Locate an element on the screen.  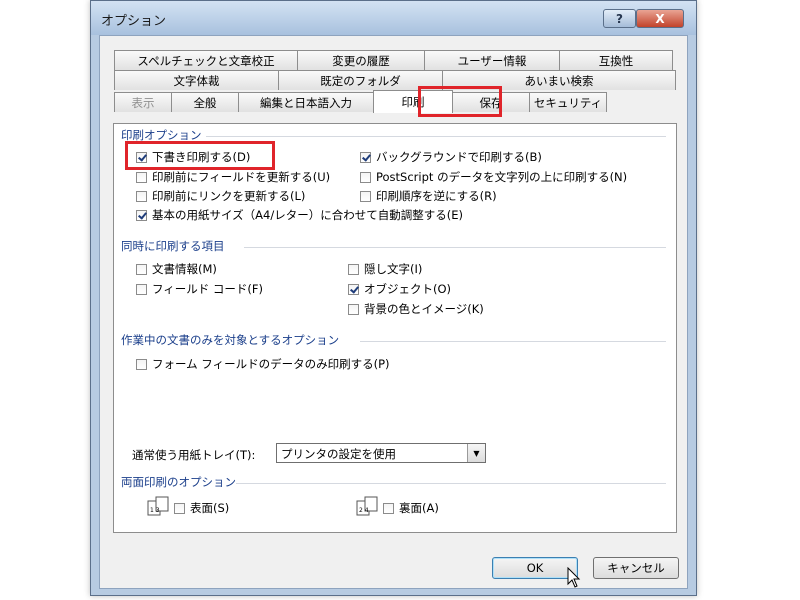
postscript-over-text-option: PostScript のデータを文字列の上に印刷する(N) is located at coordinates (493, 177).